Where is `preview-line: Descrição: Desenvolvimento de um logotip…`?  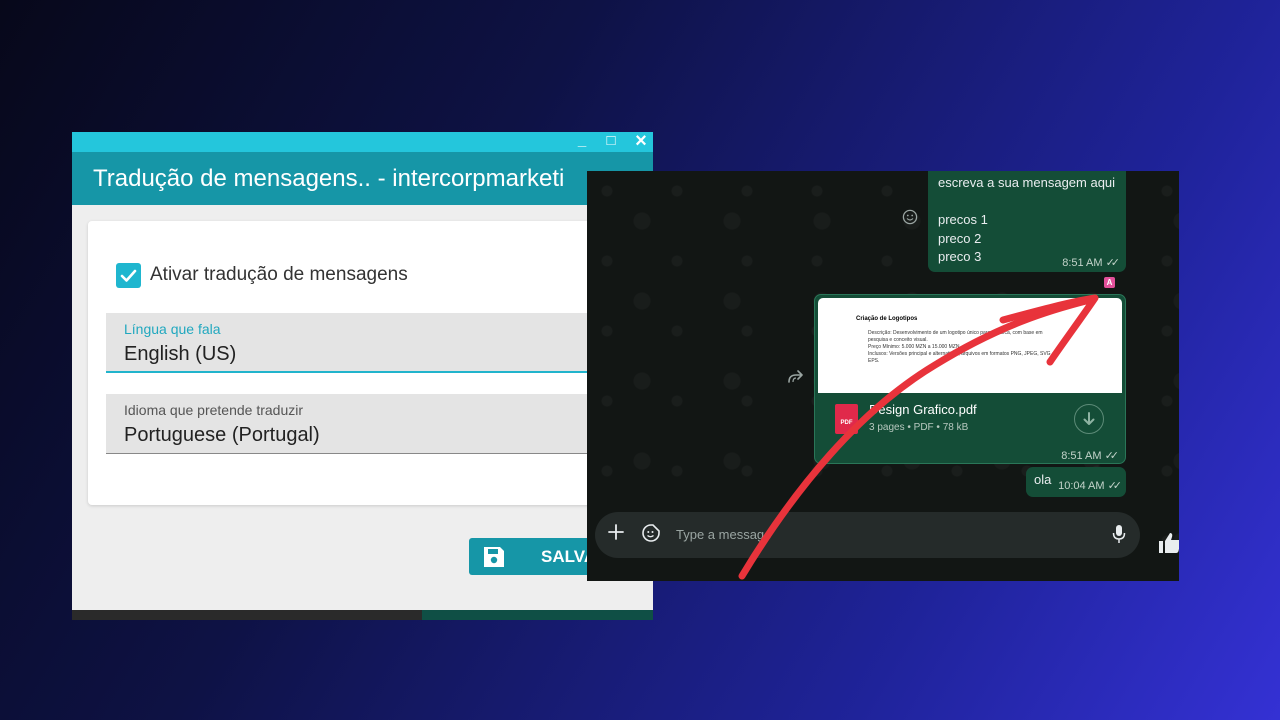 preview-line: Descrição: Desenvolvimento de um logotip… is located at coordinates (955, 333).